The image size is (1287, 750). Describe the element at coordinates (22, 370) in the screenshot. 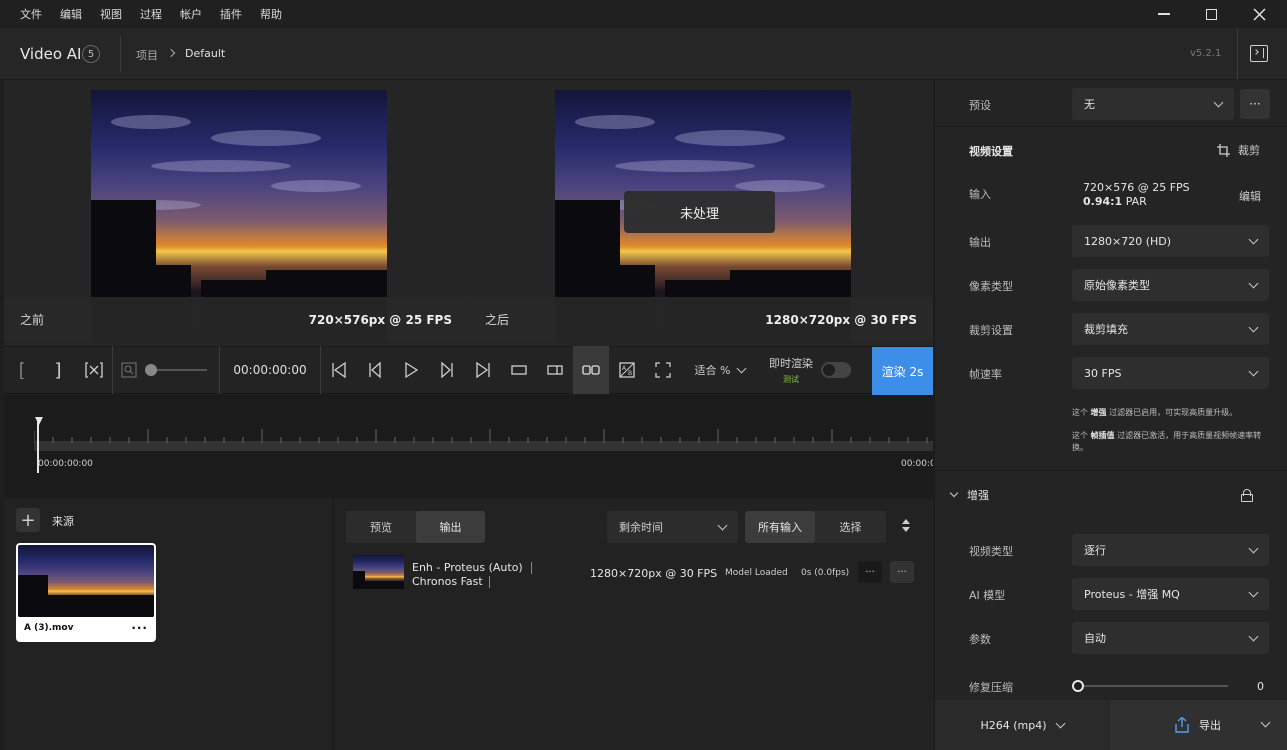

I see `mark-in-icon: [` at that location.